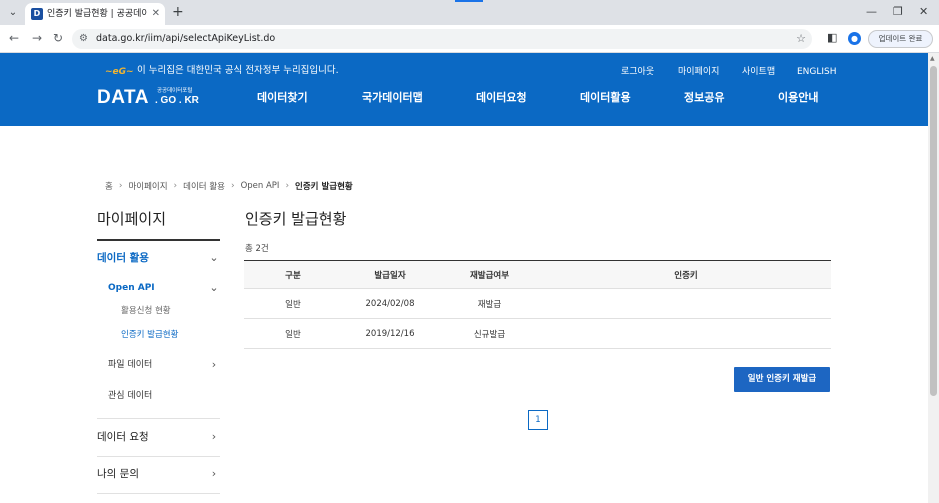  Describe the element at coordinates (296, 219) in the screenshot. I see `page-title: 인증키 발급현황` at that location.